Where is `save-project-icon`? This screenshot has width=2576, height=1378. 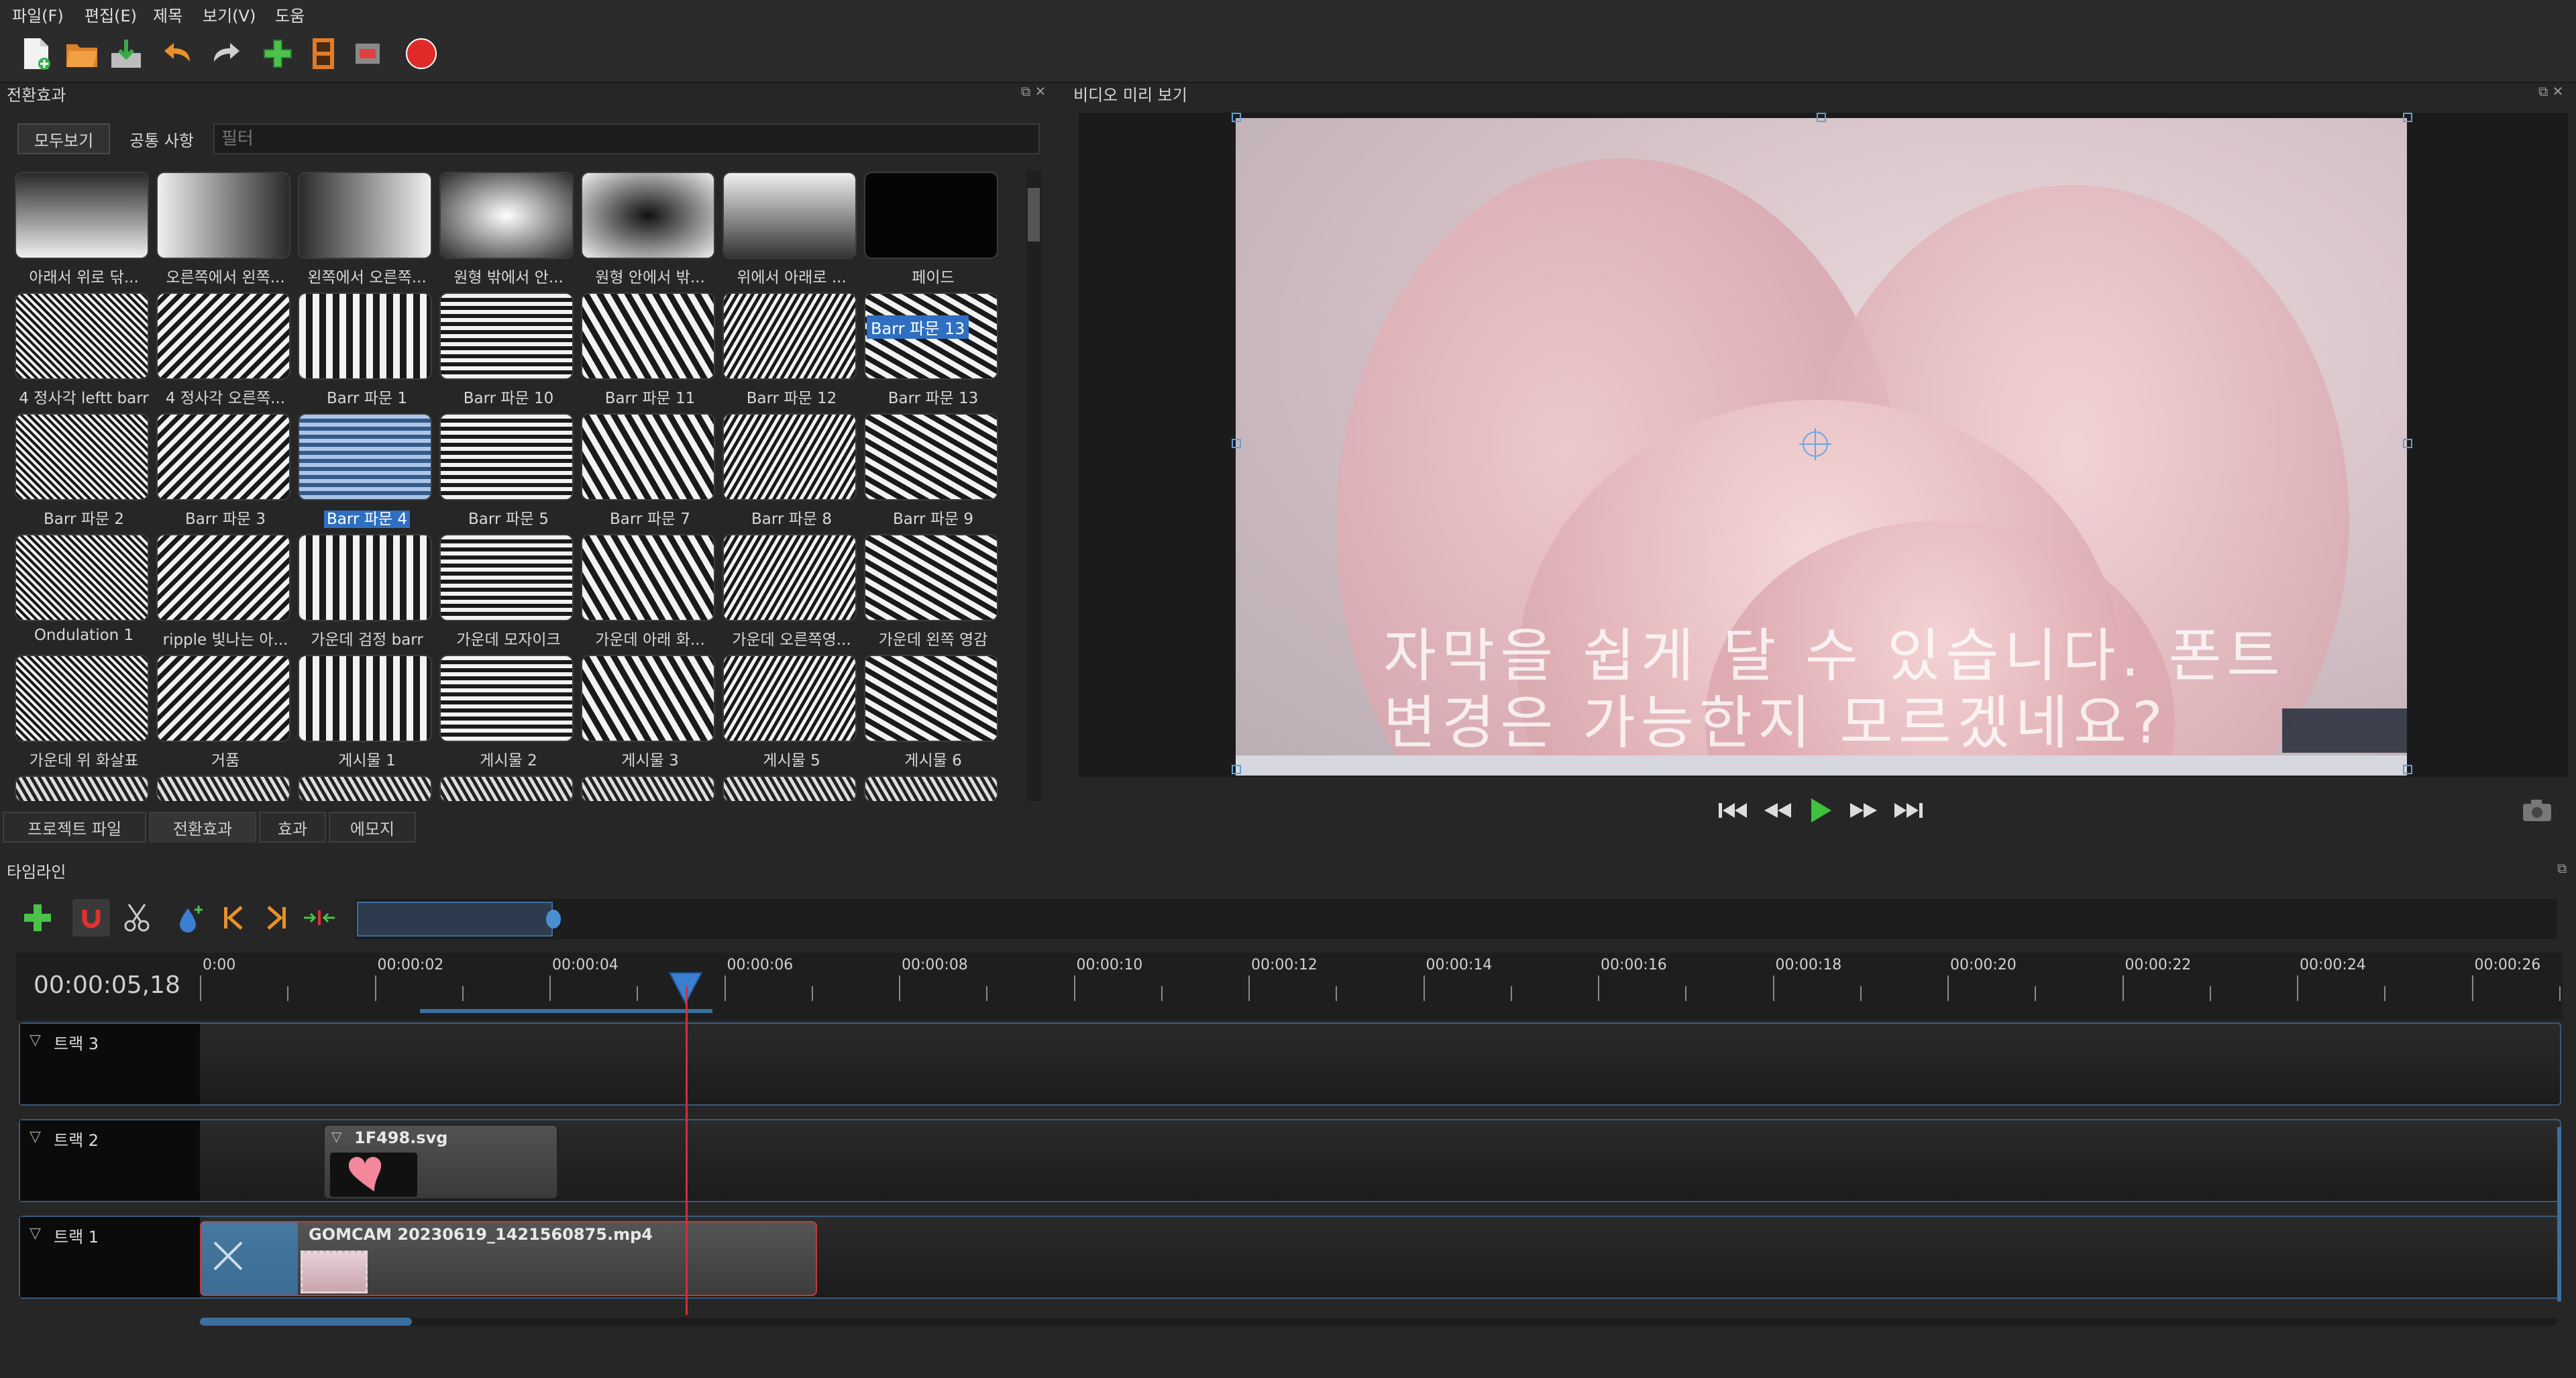
save-project-icon is located at coordinates (126, 53).